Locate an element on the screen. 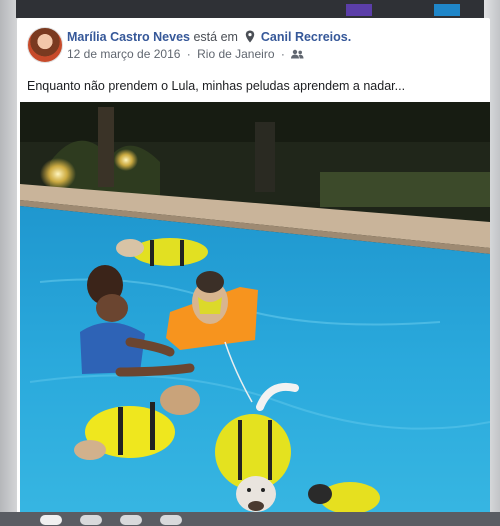 The image size is (500, 526). post-location-link: Rio de Janeiro is located at coordinates (235, 54).